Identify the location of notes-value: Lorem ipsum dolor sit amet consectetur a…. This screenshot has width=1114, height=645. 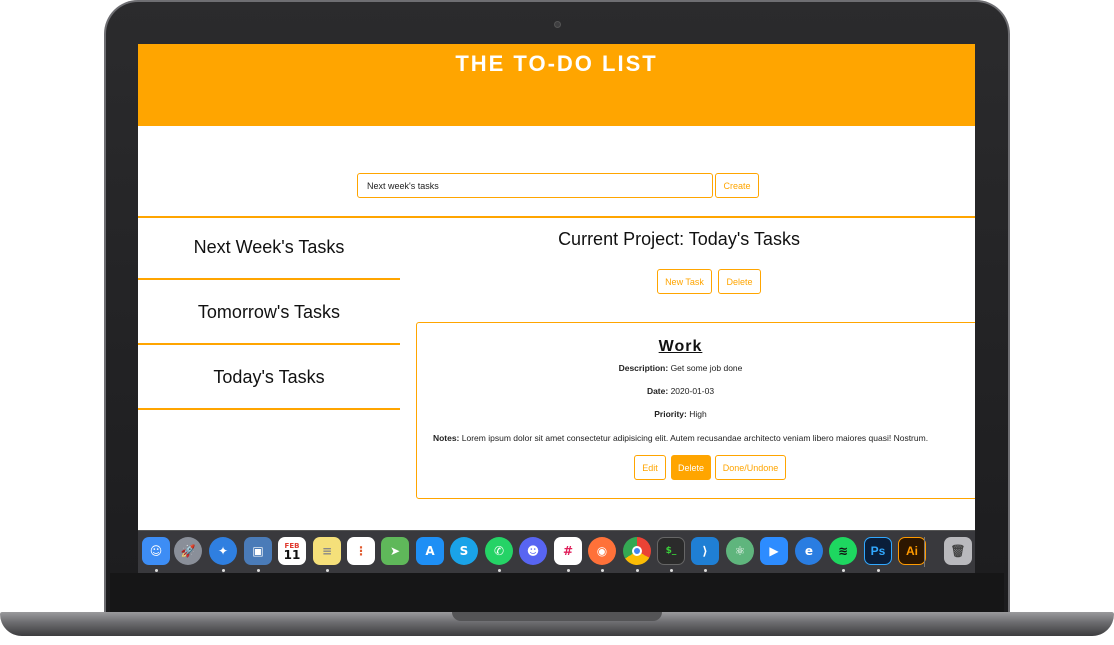
(695, 438).